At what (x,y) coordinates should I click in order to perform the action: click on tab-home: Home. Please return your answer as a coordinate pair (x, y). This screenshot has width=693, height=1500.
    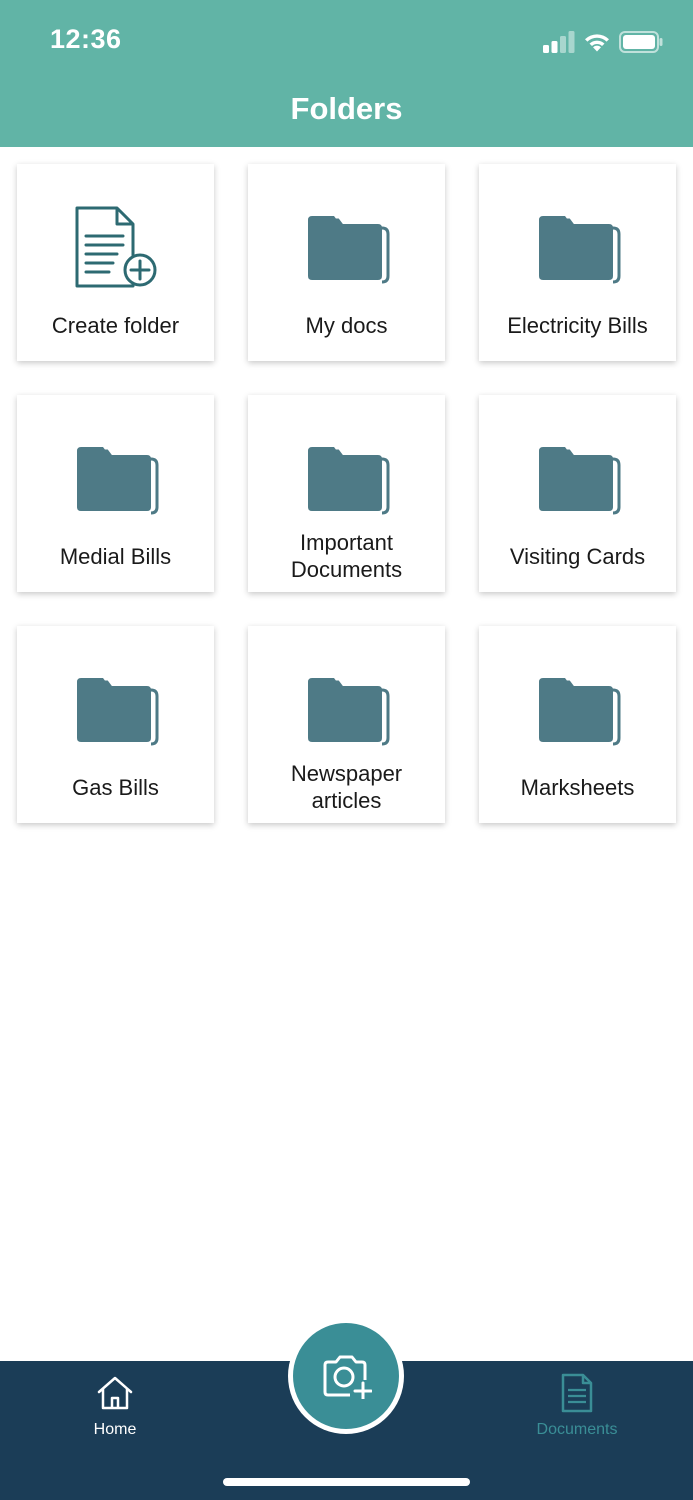
    Looking at the image, I should click on (115, 1406).